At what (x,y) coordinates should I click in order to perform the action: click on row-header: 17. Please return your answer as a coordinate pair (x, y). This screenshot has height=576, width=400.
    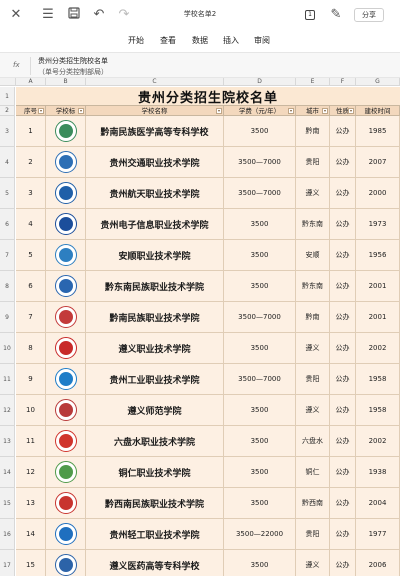
    Looking at the image, I should click on (7, 563).